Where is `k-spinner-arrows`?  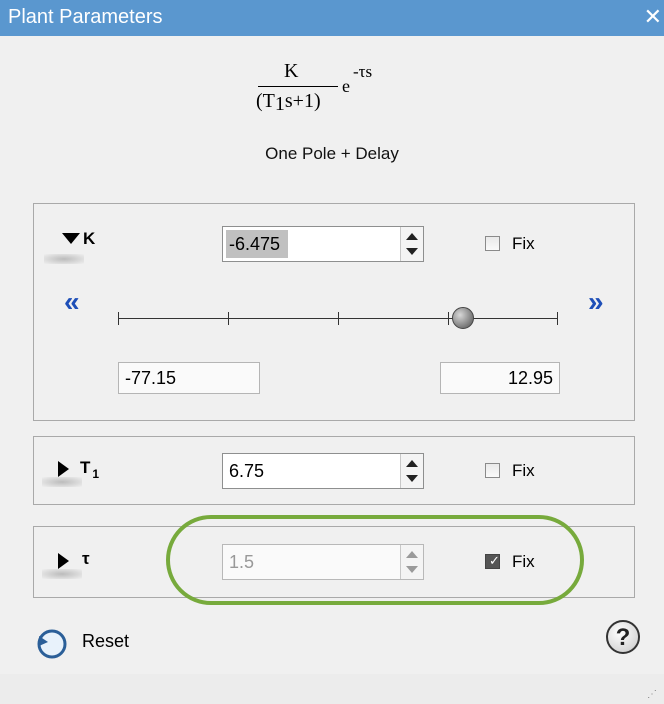
k-spinner-arrows is located at coordinates (411, 244).